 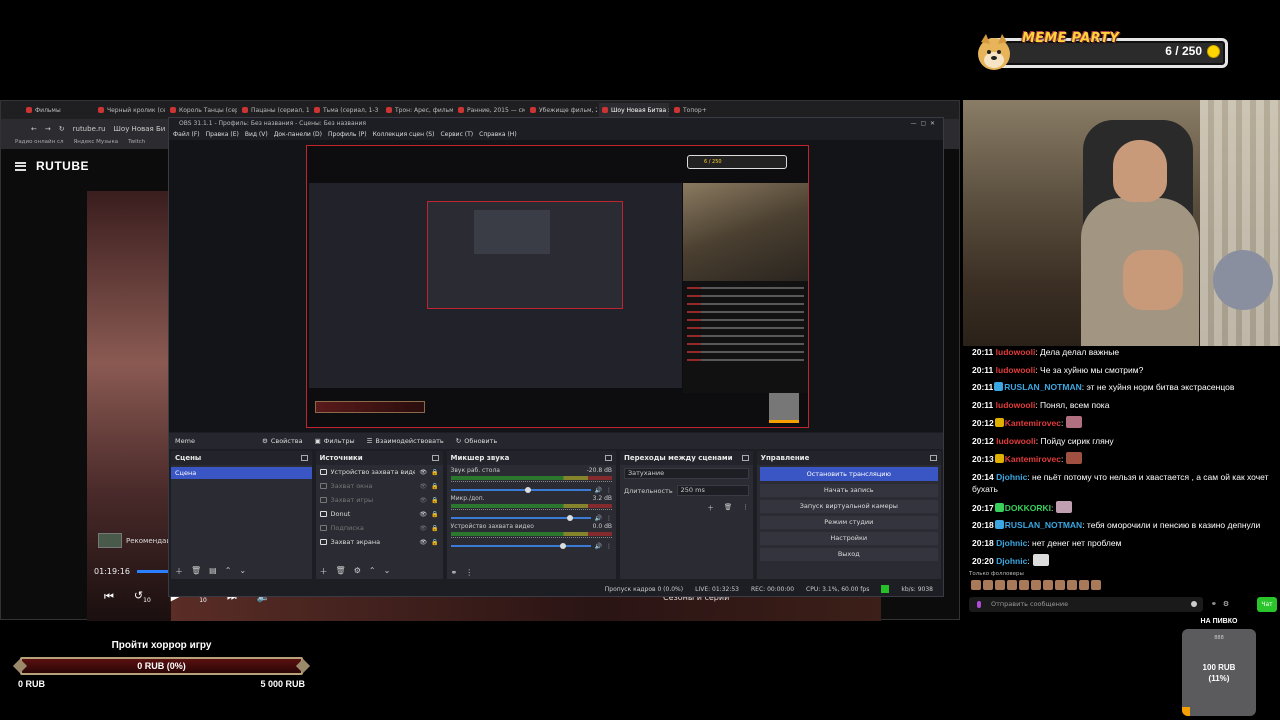 What do you see at coordinates (222, 134) in the screenshot?
I see `obs-menu-item: Правка (E)` at bounding box center [222, 134].